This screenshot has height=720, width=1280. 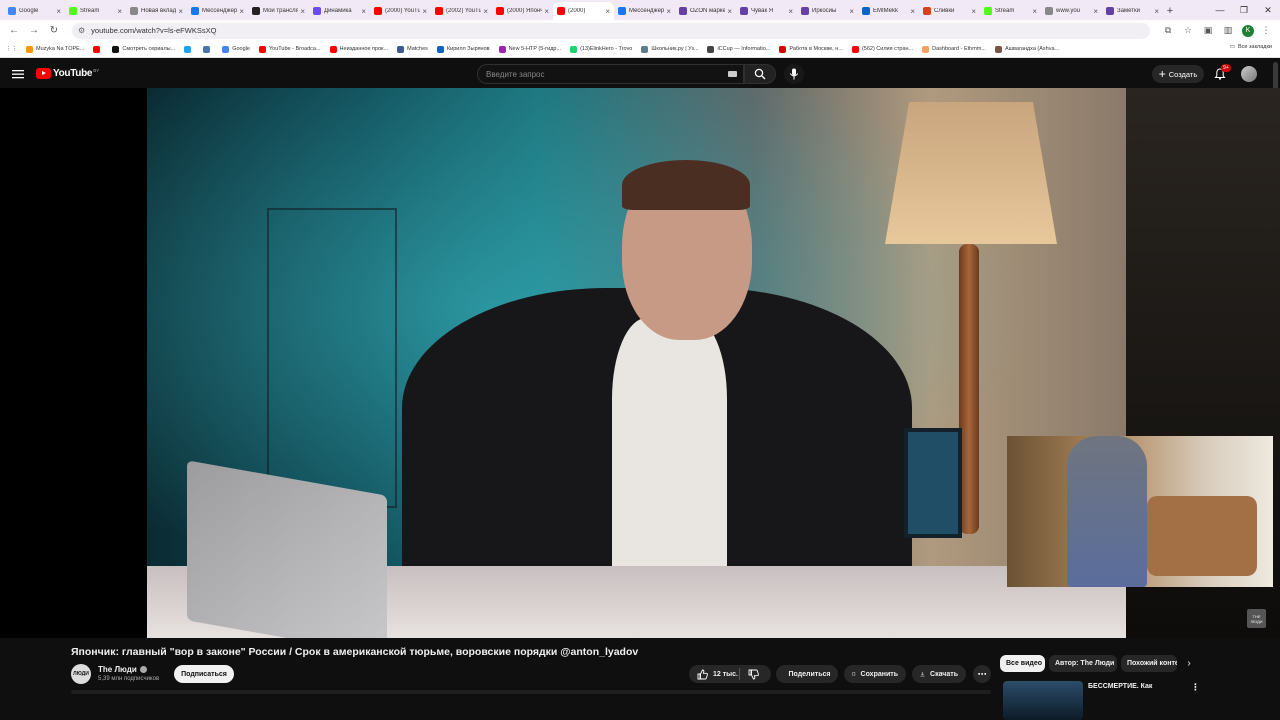 What do you see at coordinates (705, 11) in the screenshot?
I see `browser-tab: OZON маркет ×` at bounding box center [705, 11].